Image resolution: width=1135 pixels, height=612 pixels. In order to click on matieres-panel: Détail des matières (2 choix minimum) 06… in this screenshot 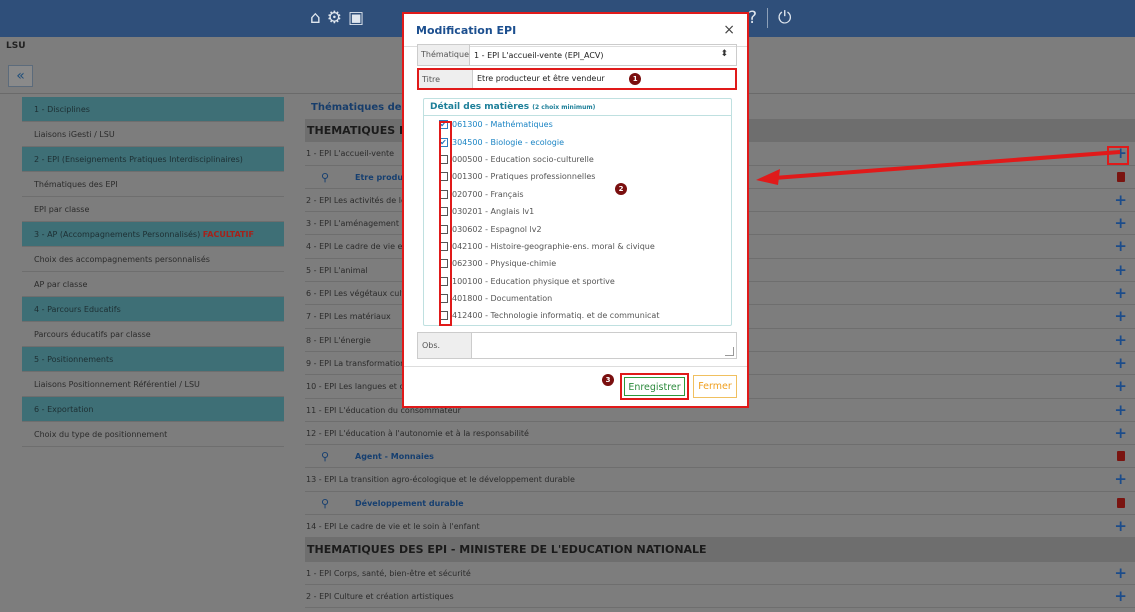, I will do `click(577, 212)`.